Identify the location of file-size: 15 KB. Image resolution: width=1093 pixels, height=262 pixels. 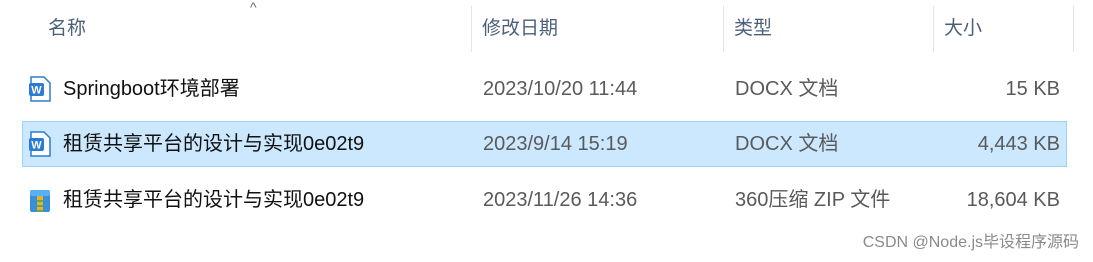
(1032, 89).